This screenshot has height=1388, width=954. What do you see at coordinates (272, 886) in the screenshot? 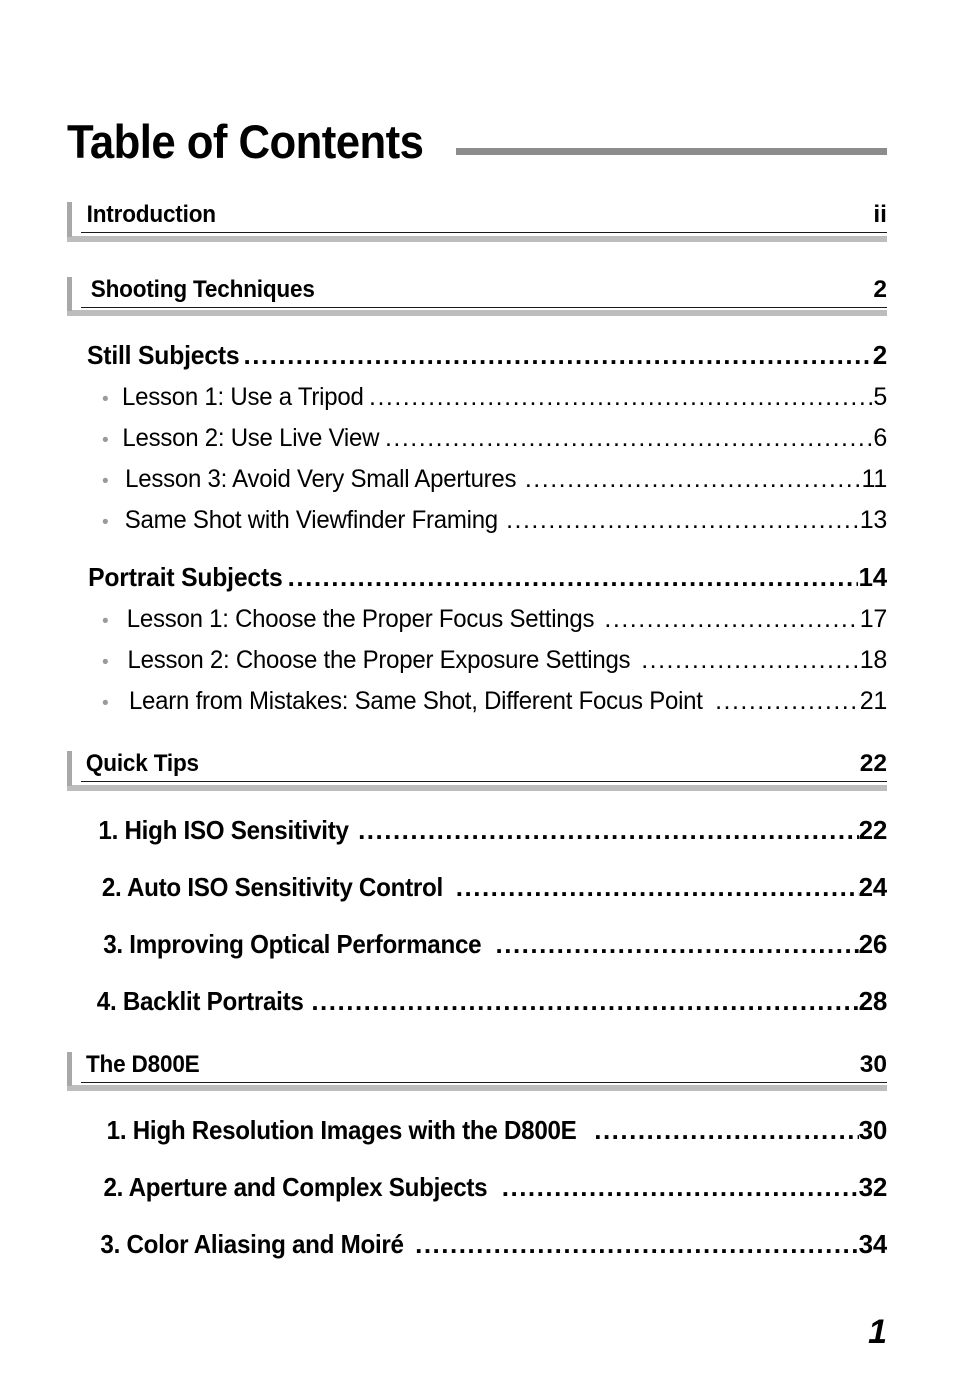
I see `toc-entry-label: 2. Auto ISO Sensitivity Control` at bounding box center [272, 886].